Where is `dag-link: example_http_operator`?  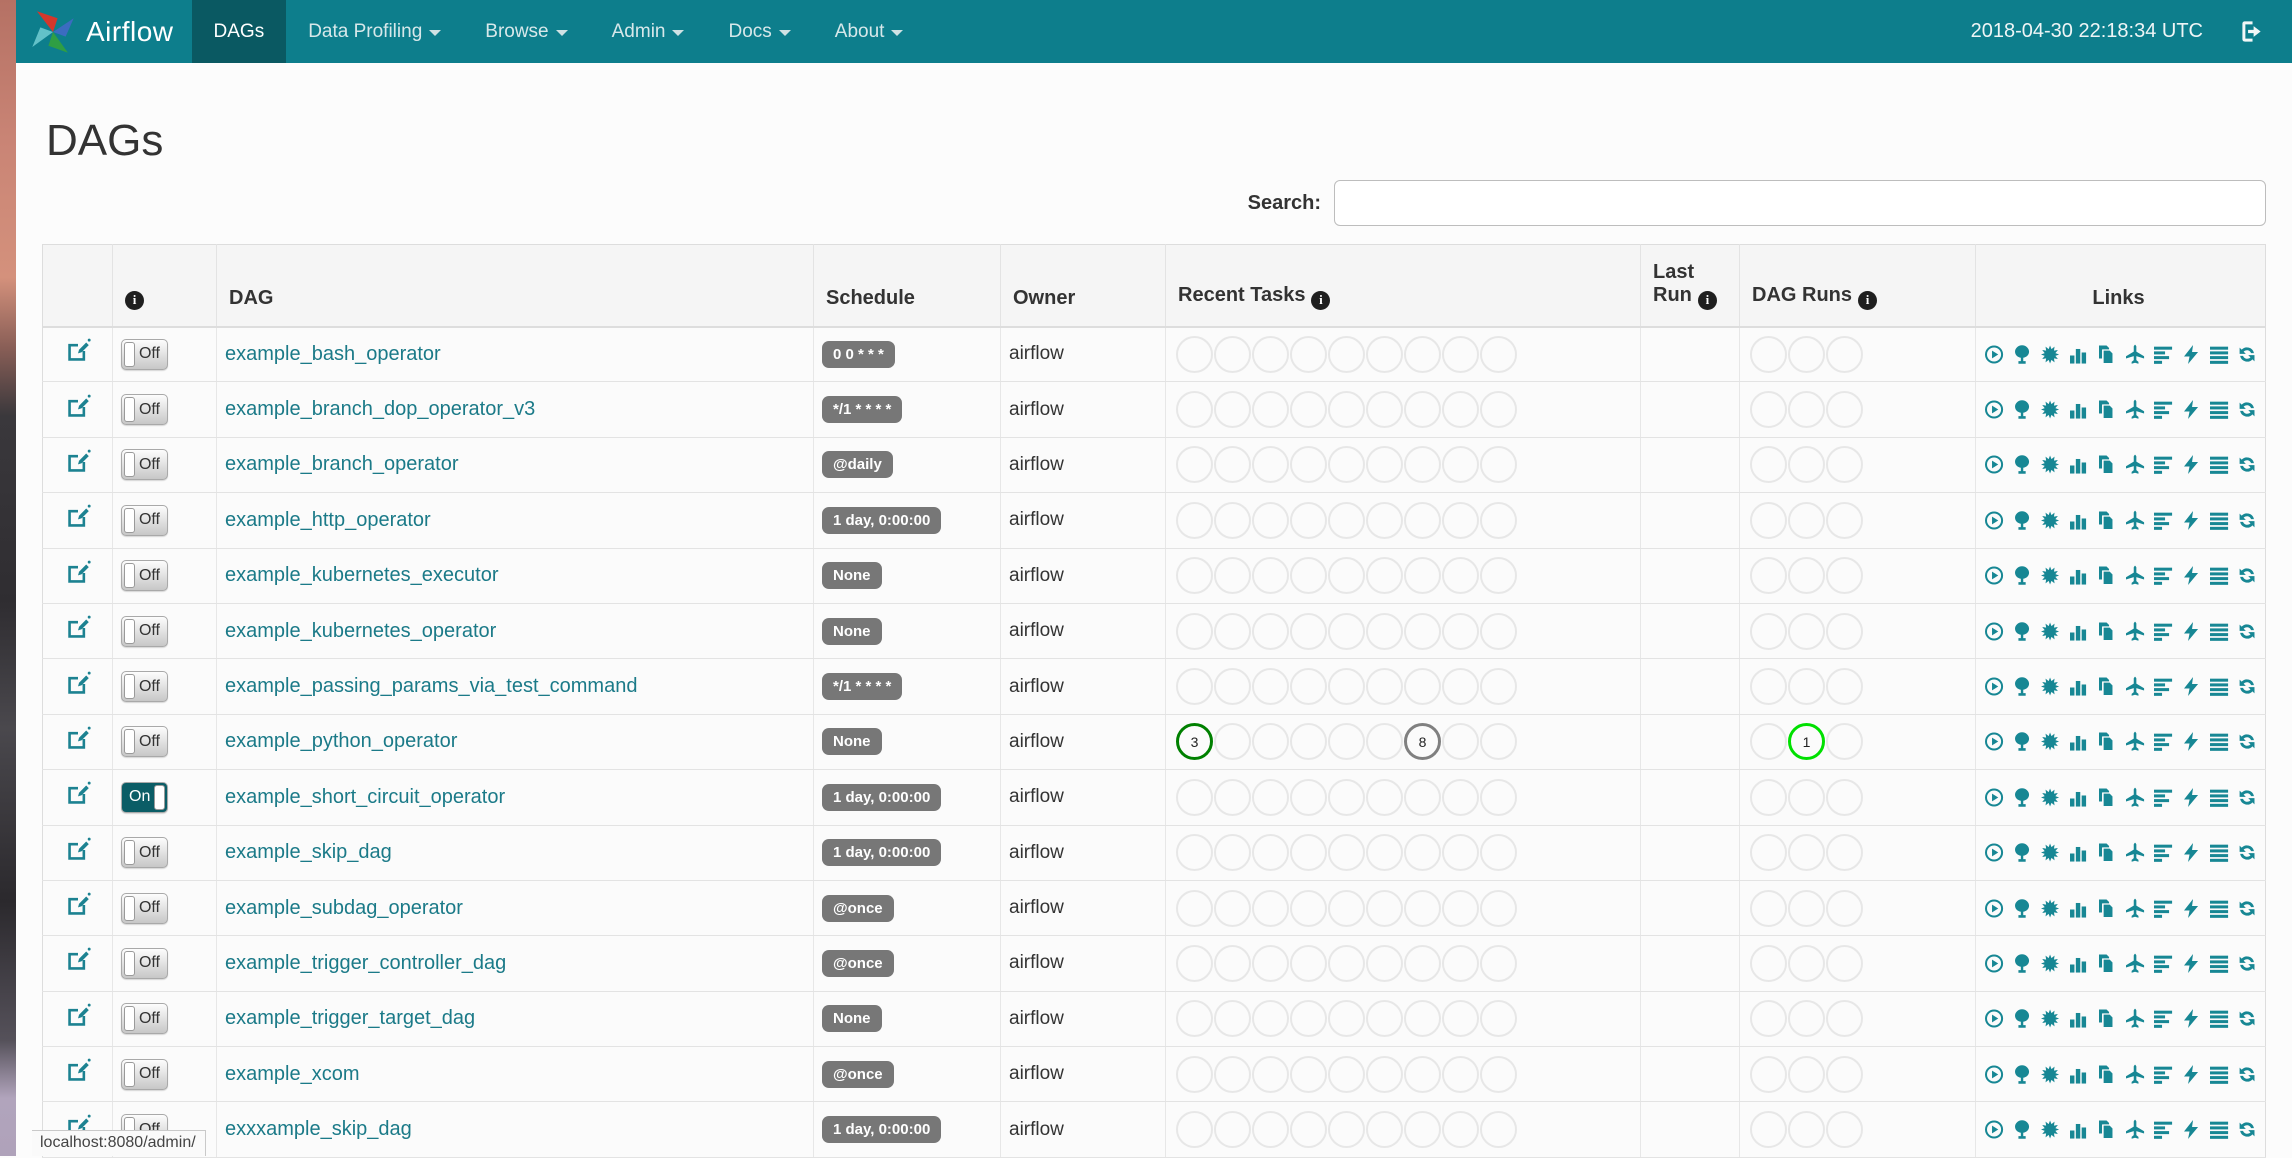 dag-link: example_http_operator is located at coordinates (328, 520).